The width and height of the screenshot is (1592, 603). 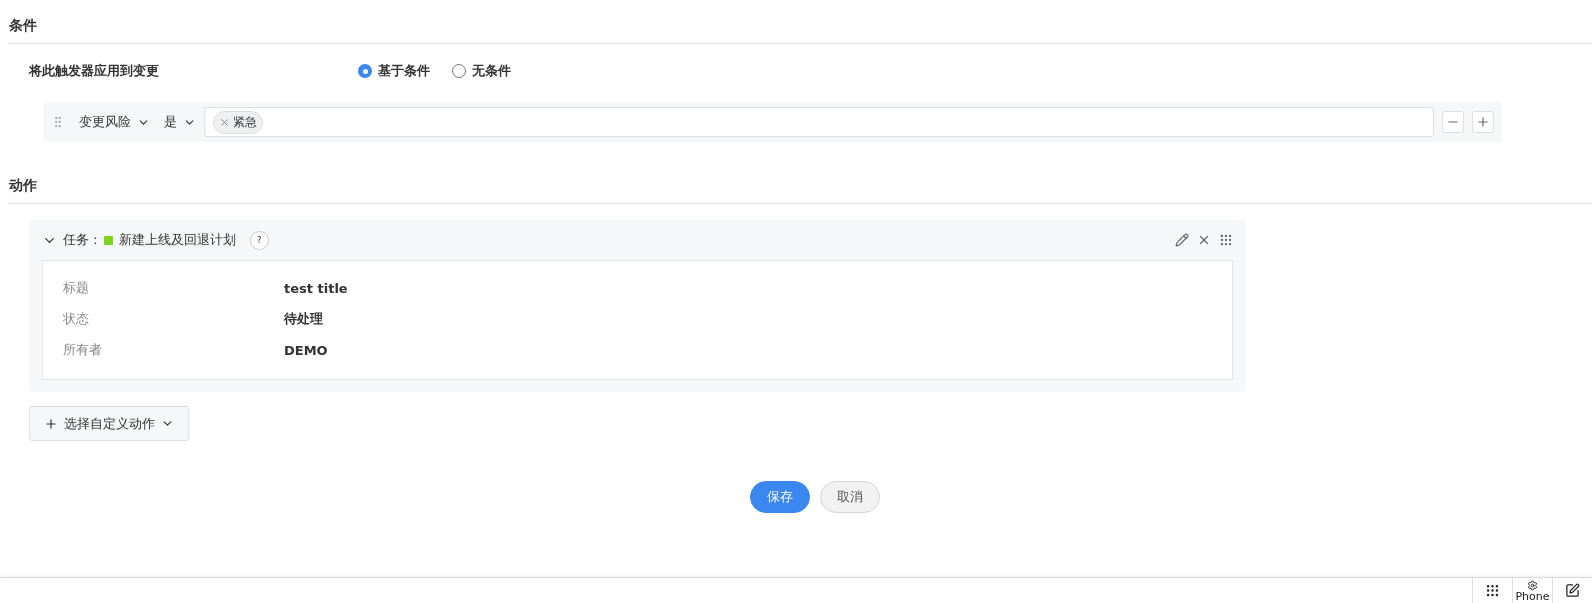 I want to click on remove-tag-icon, so click(x=224, y=122).